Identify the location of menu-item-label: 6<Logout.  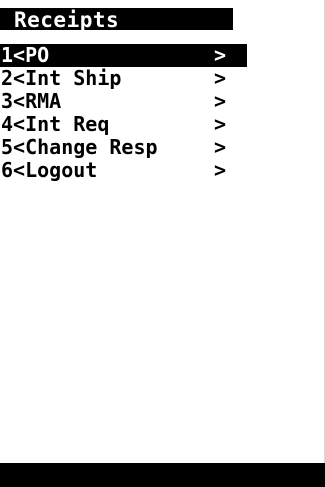
(49, 170).